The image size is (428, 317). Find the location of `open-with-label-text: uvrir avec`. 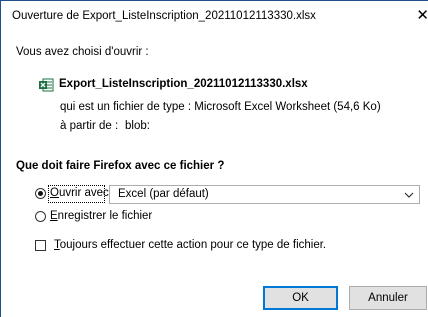

open-with-label-text: uvrir avec is located at coordinates (83, 193).